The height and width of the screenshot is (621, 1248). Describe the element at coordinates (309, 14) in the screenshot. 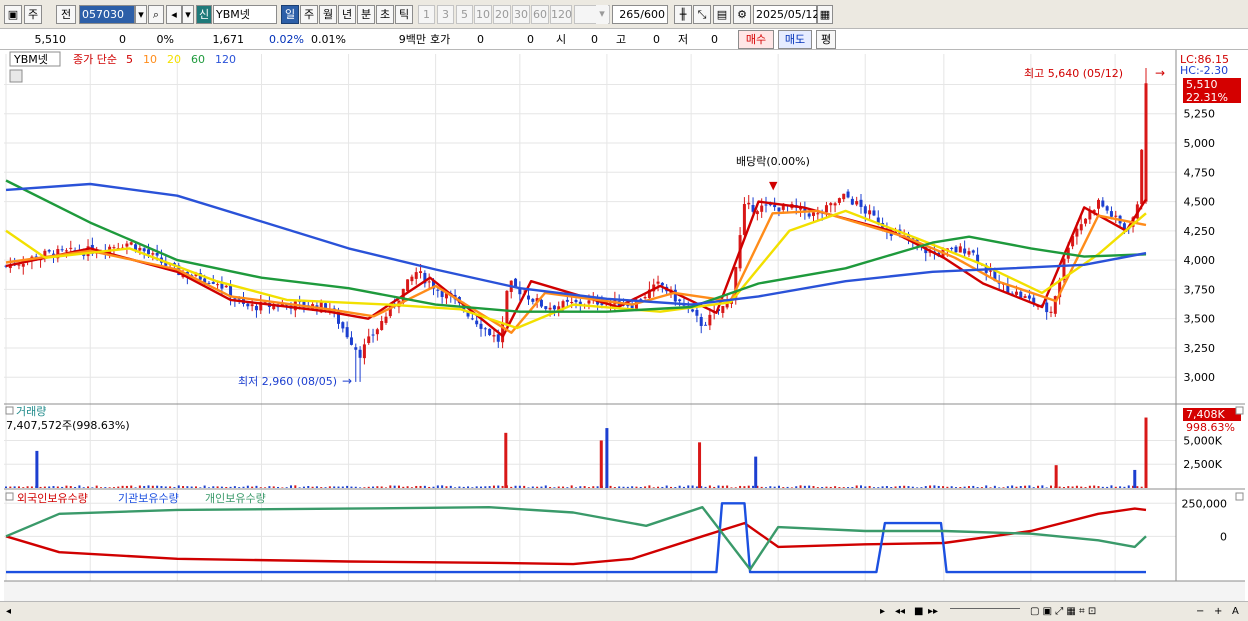

I see `period-week: 주` at that location.